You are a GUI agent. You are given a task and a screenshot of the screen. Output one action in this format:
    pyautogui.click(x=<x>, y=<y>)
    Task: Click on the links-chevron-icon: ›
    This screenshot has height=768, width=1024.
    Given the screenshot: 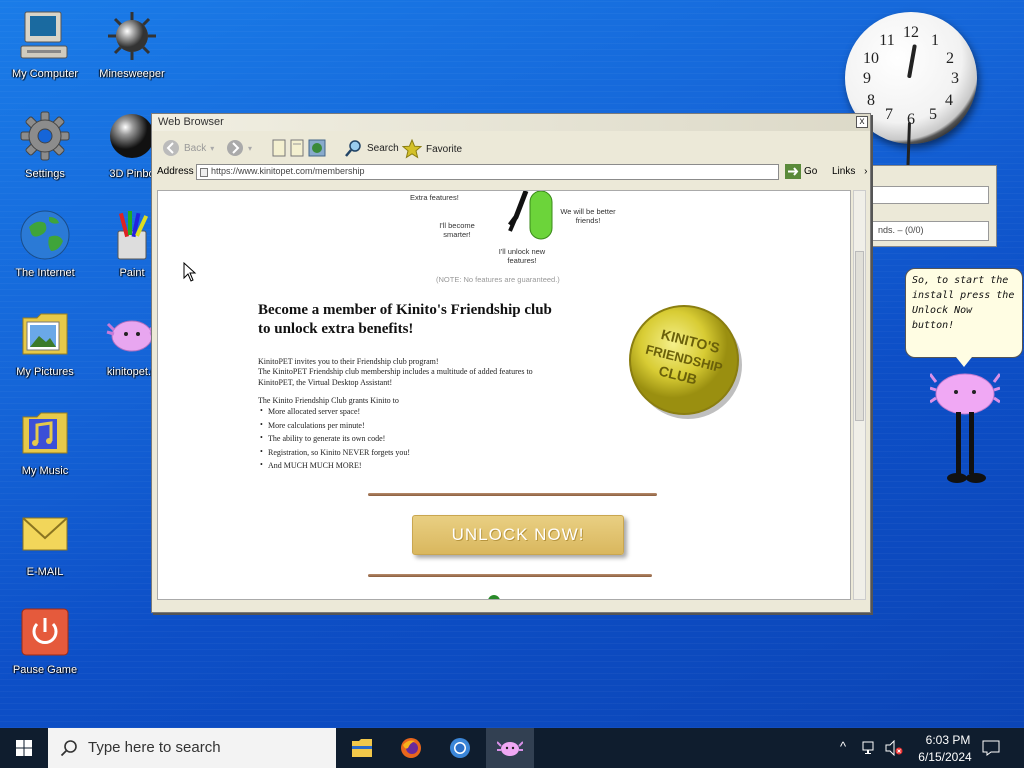 What is the action you would take?
    pyautogui.click(x=866, y=171)
    